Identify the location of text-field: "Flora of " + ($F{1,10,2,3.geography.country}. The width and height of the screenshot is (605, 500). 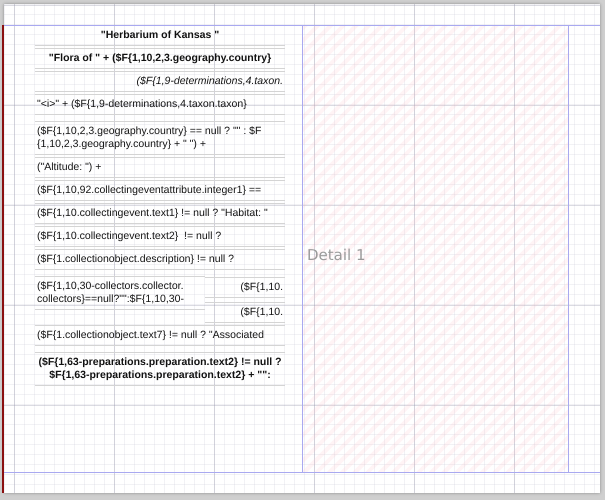
(160, 58).